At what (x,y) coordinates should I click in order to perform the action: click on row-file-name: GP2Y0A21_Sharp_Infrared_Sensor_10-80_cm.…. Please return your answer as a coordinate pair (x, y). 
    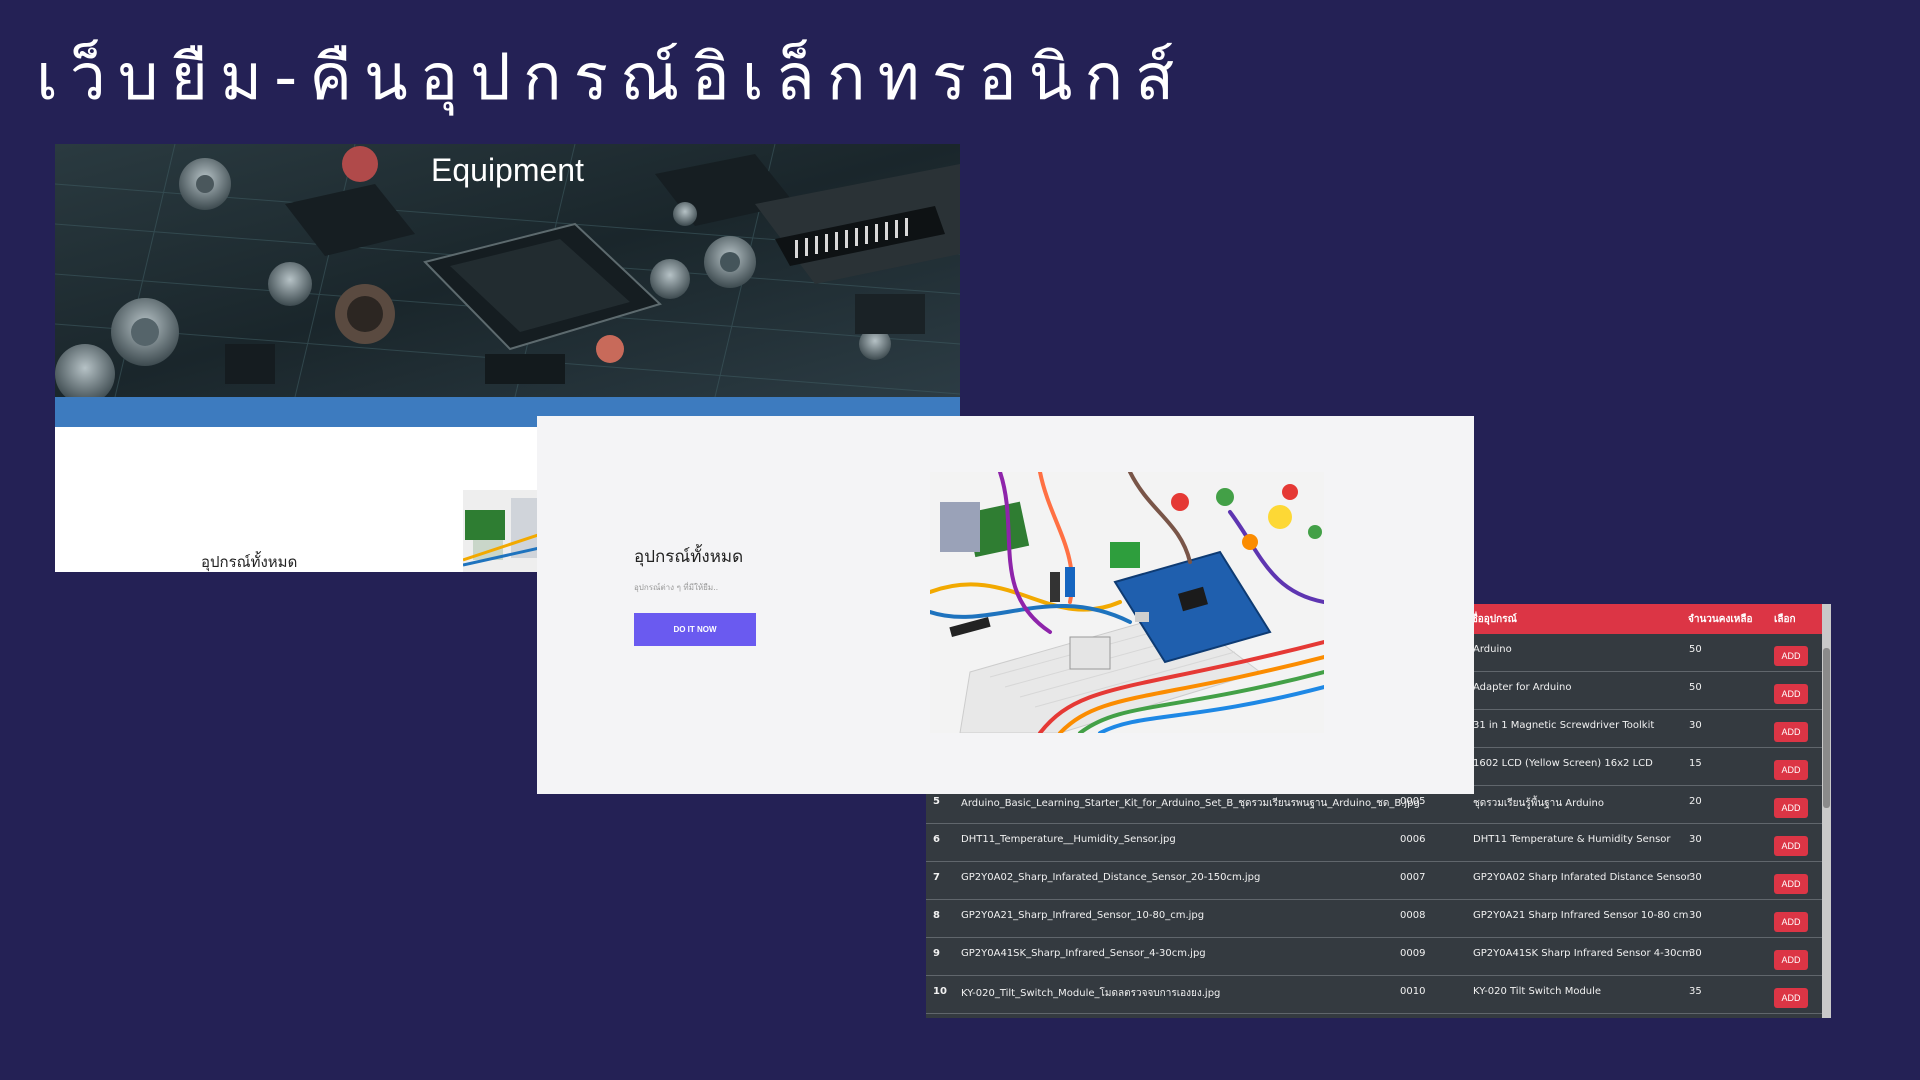
    Looking at the image, I should click on (1083, 915).